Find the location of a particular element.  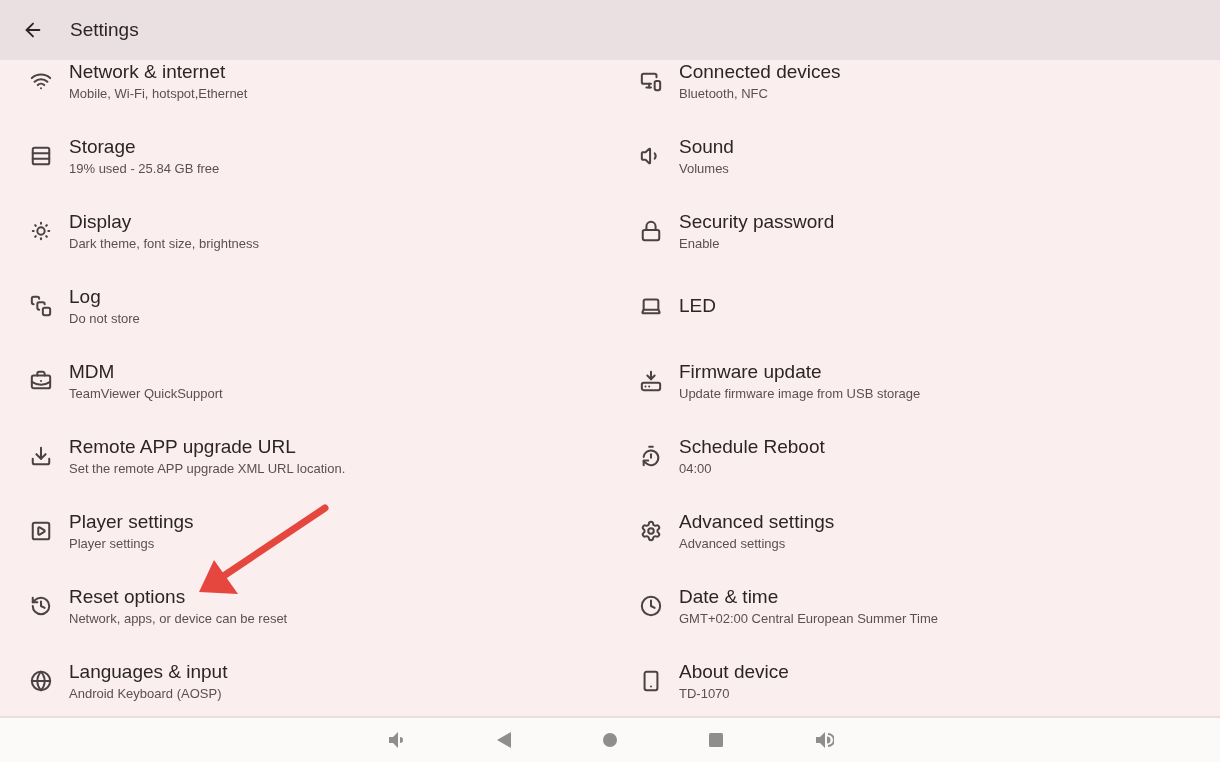

item-title: Connected devices is located at coordinates (760, 71).